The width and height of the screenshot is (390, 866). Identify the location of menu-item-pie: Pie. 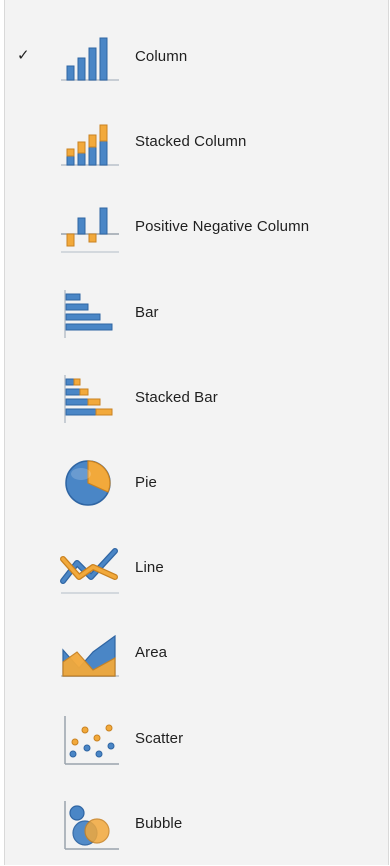
(196, 482).